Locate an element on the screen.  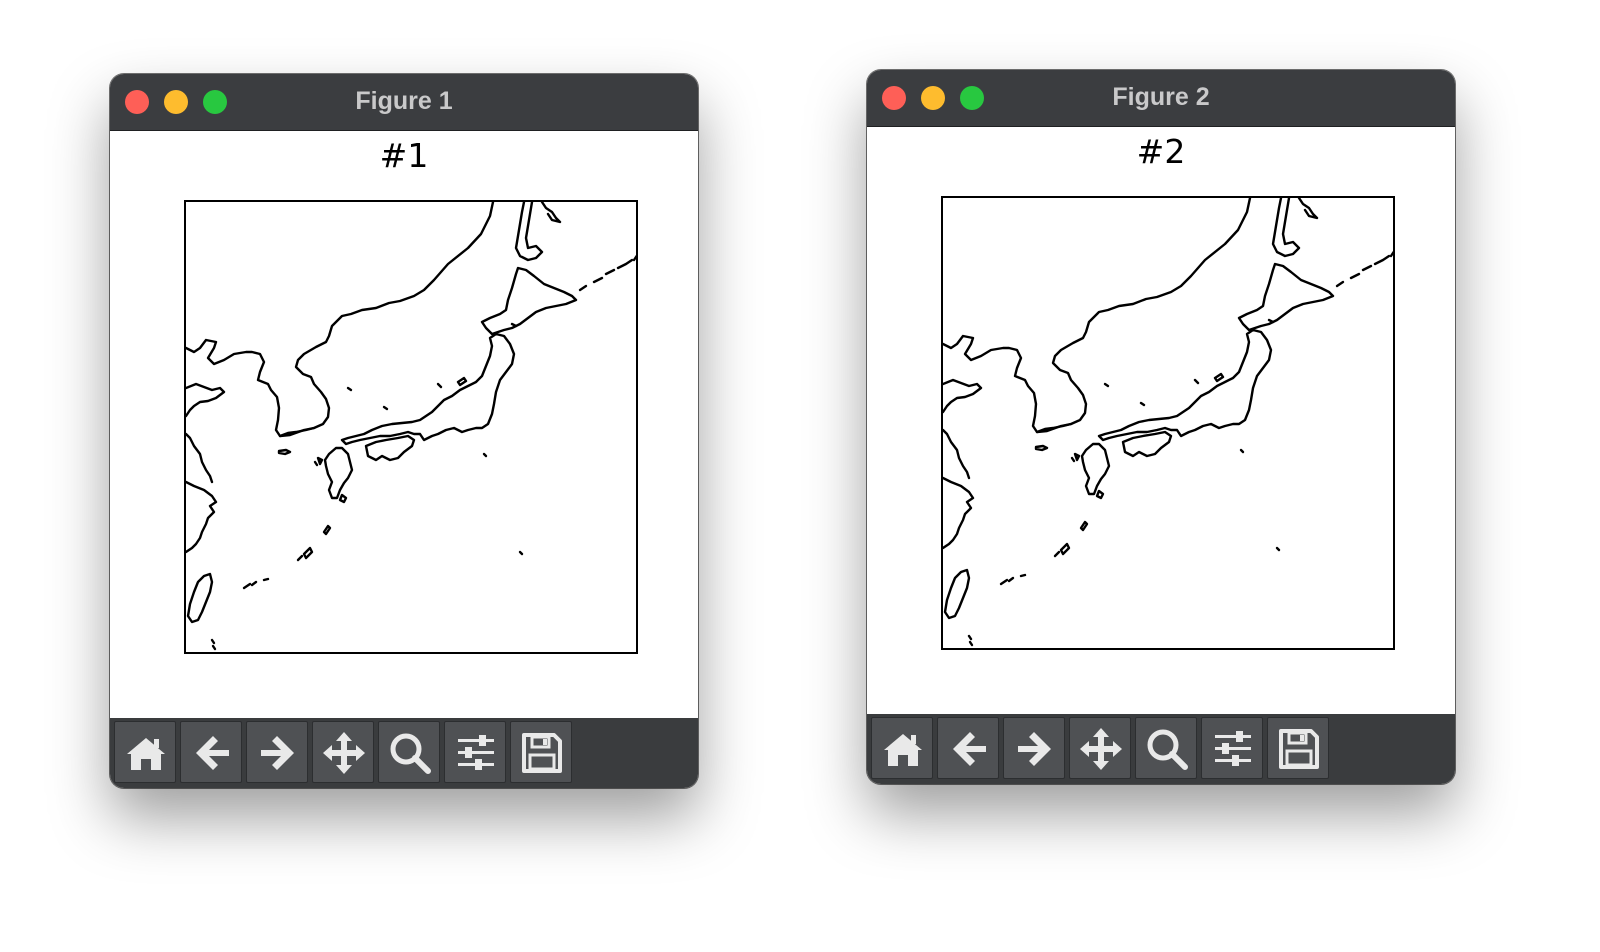
plot-title: #1 is located at coordinates (404, 155).